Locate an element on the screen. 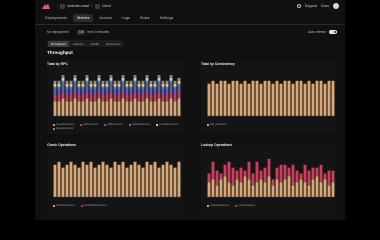 This screenshot has width=380, height=240. notifications-icon is located at coordinates (298, 6).